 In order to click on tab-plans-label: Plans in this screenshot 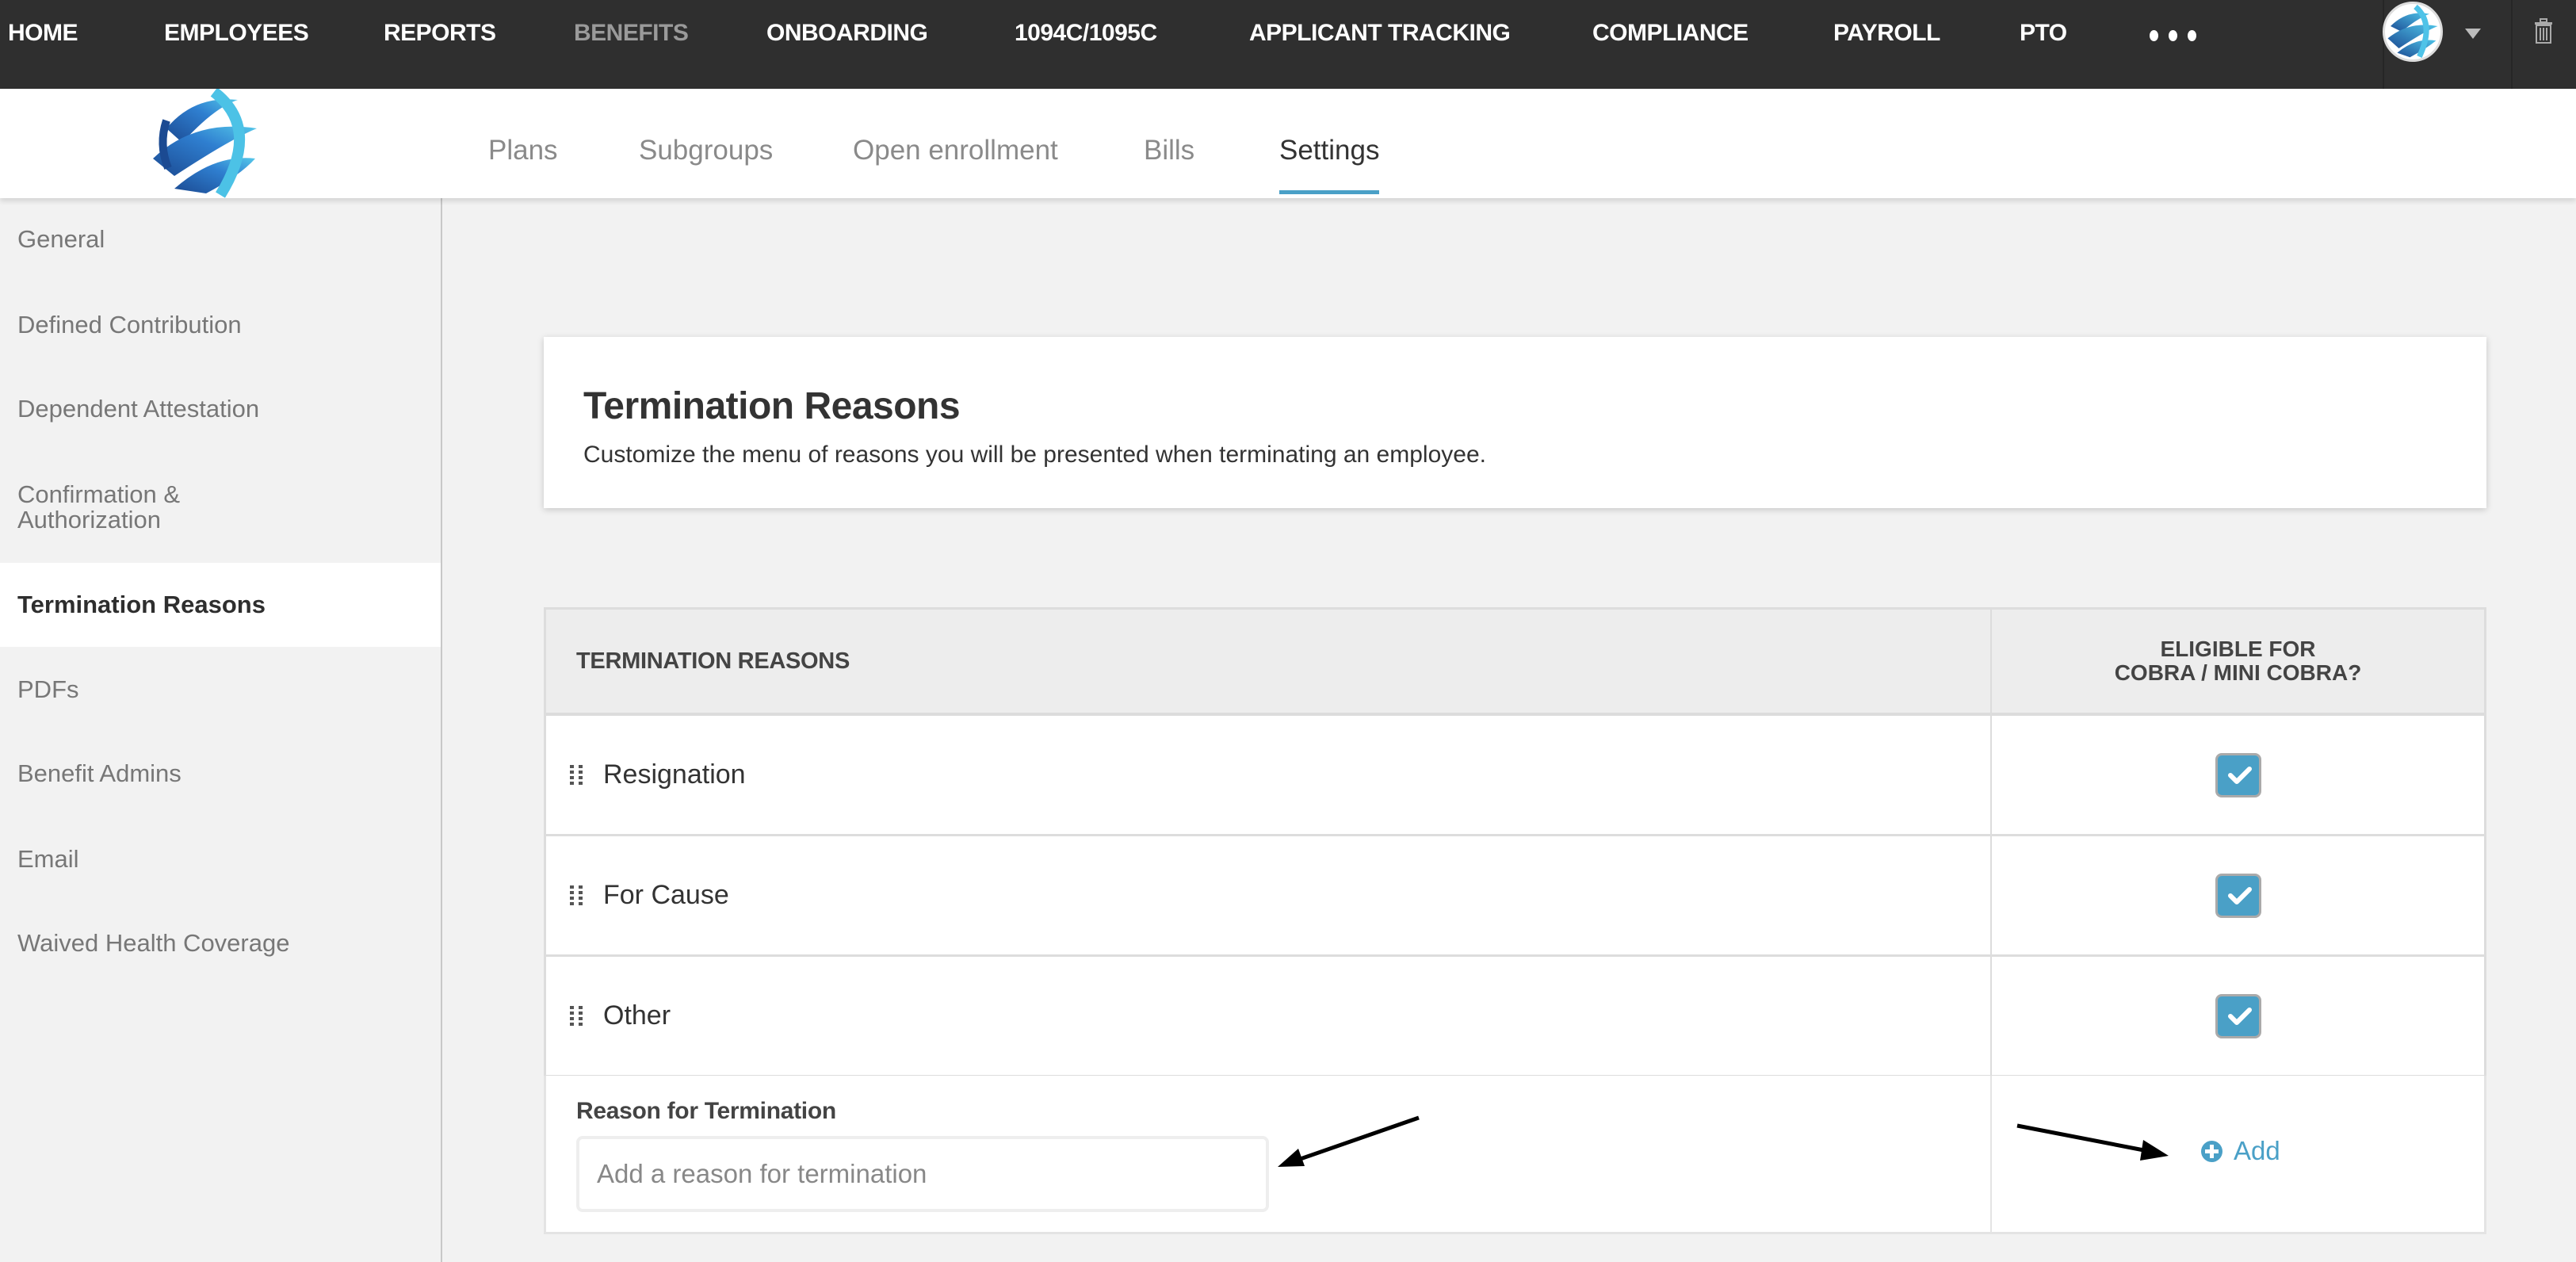, I will do `click(523, 150)`.